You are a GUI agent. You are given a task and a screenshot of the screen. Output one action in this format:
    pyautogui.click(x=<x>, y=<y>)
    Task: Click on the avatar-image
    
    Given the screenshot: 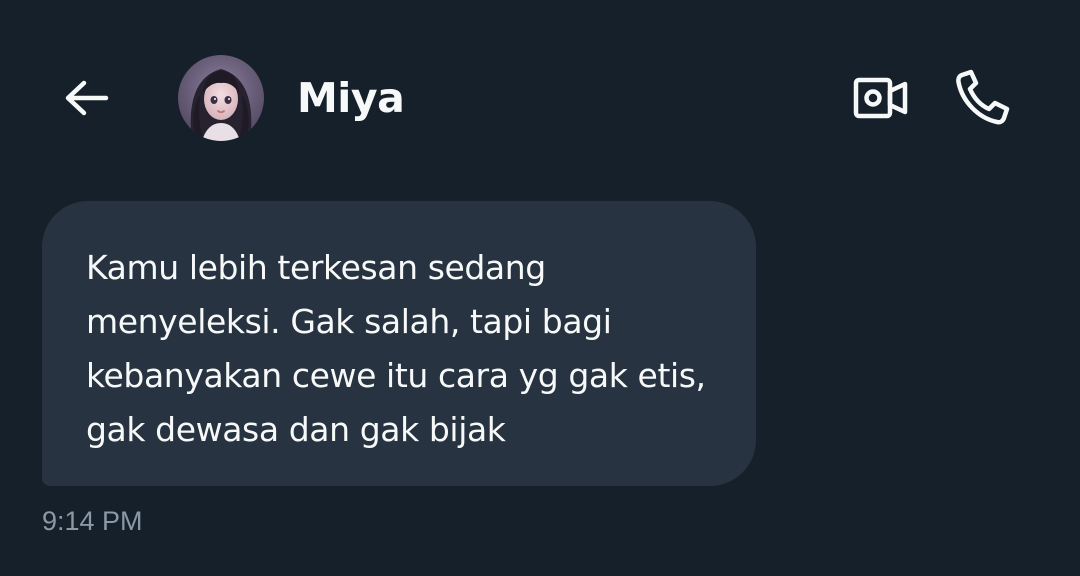 What is the action you would take?
    pyautogui.click(x=221, y=98)
    